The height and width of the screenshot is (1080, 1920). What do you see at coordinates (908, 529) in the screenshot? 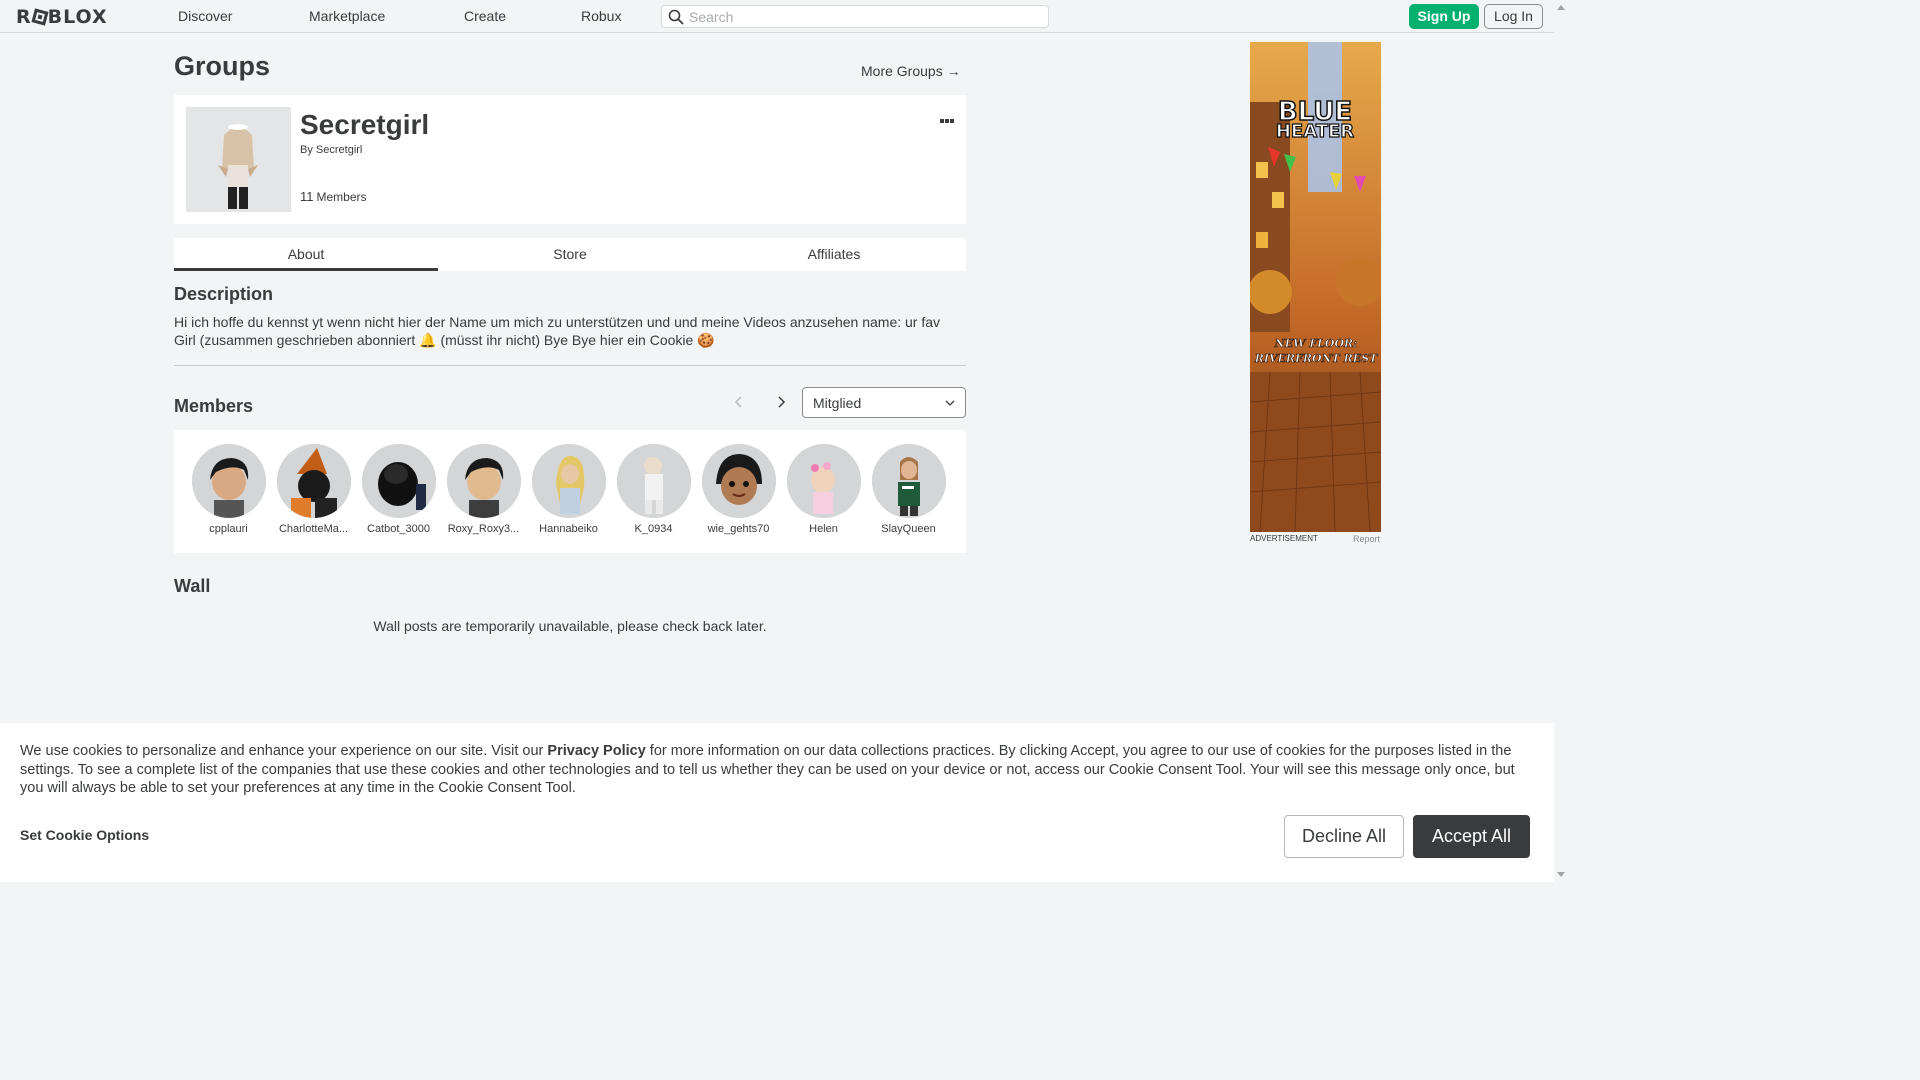
I see `member-name: SlayQueen` at bounding box center [908, 529].